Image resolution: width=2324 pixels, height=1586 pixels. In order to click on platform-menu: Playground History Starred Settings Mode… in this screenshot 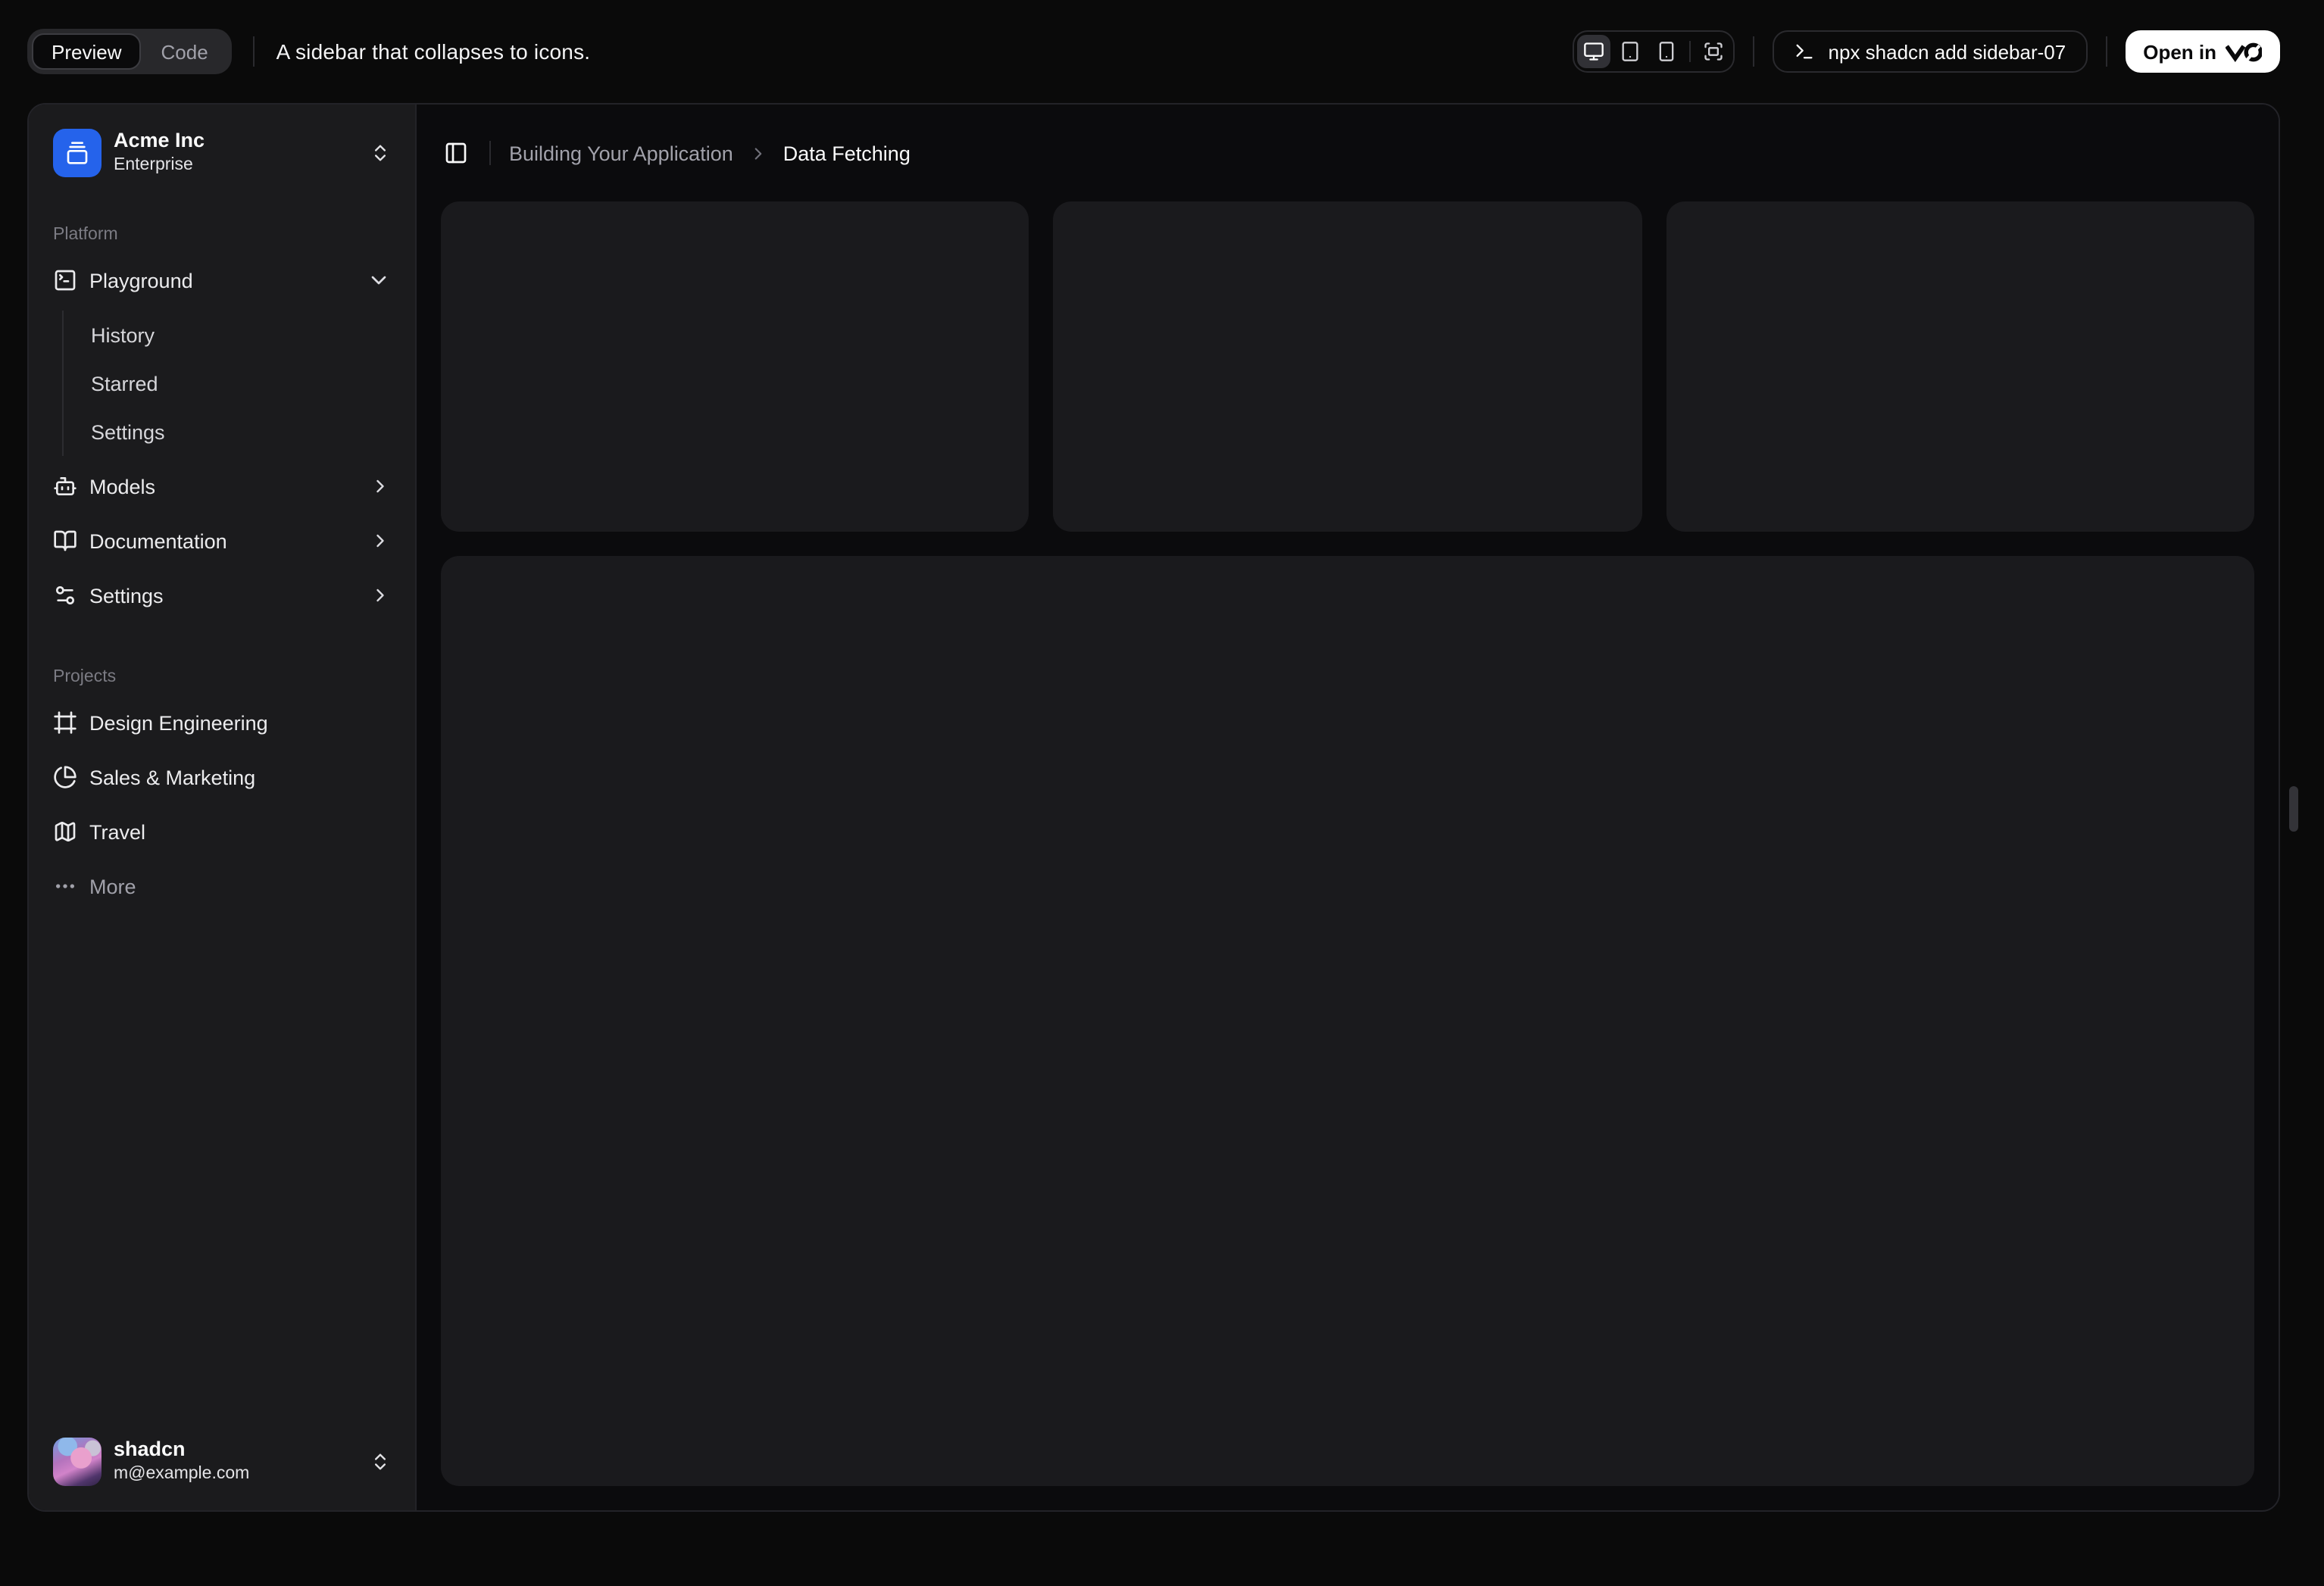, I will do `click(222, 438)`.